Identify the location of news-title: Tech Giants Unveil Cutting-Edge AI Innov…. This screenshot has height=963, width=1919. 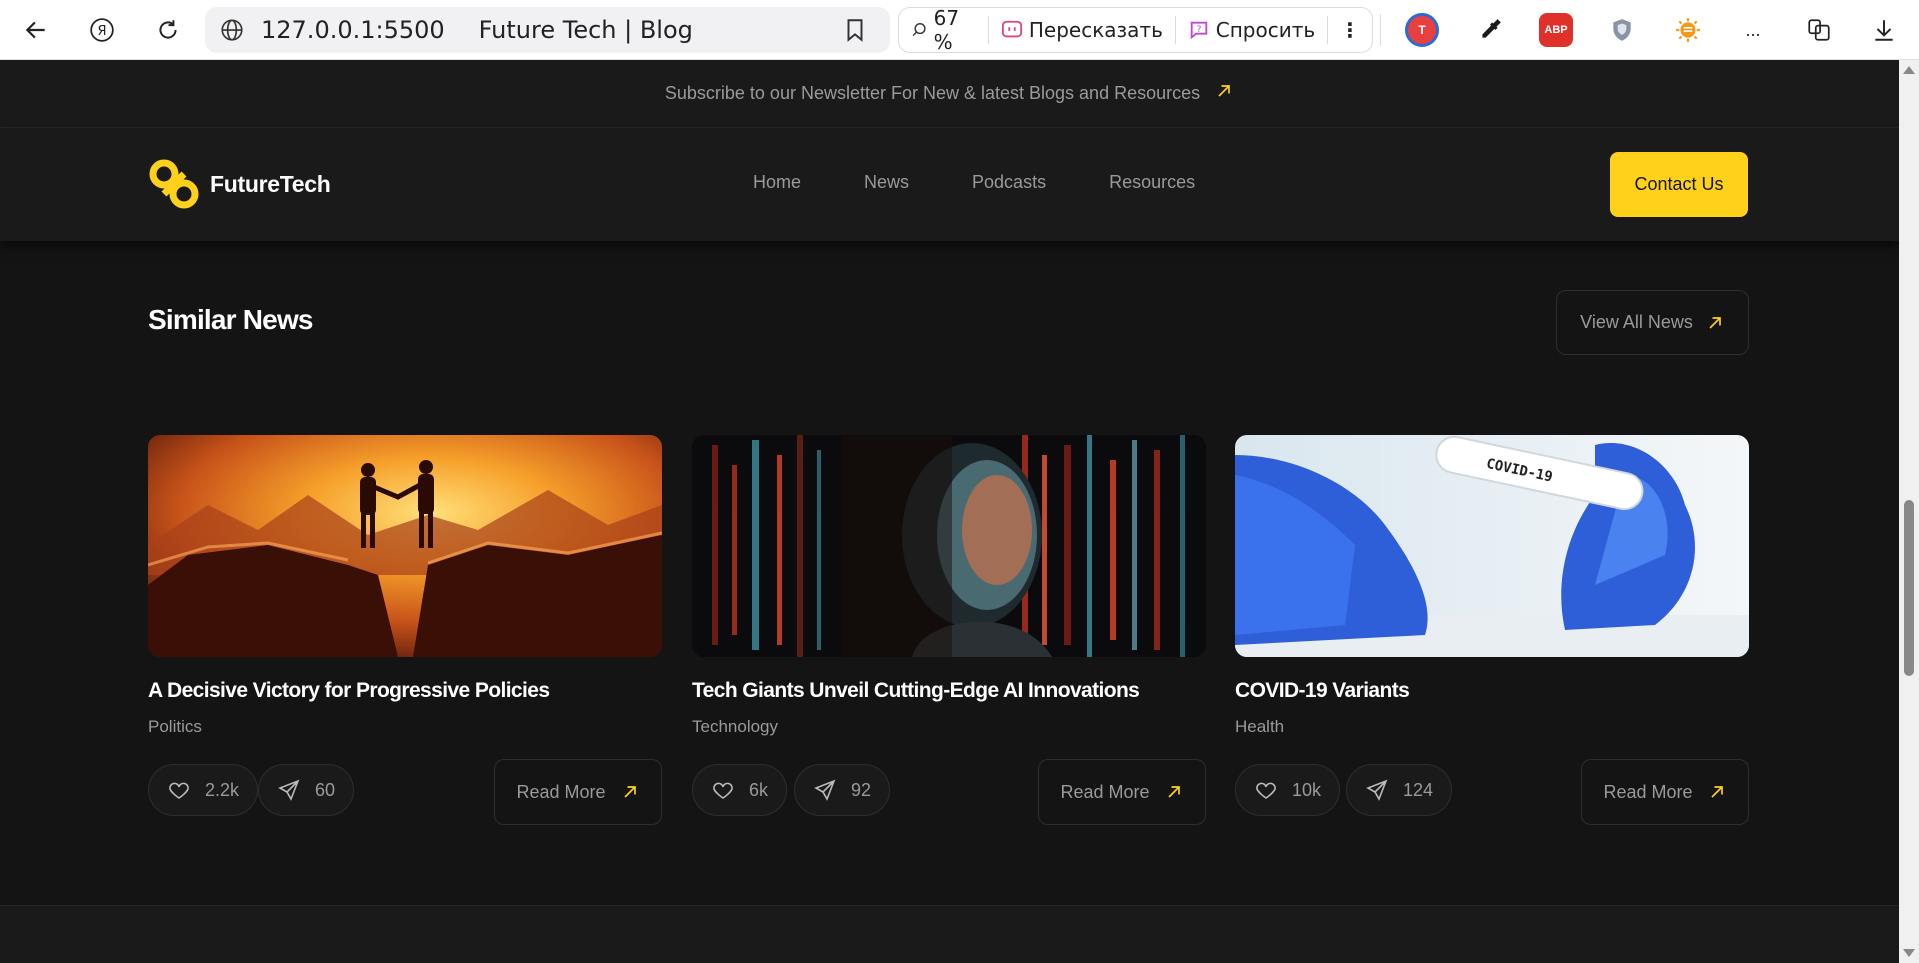
(949, 691).